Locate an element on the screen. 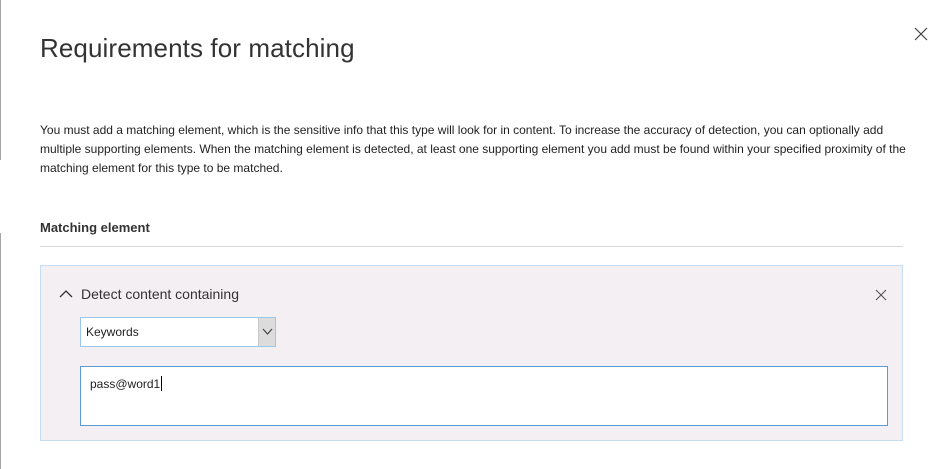  dropdown-button is located at coordinates (266, 332).